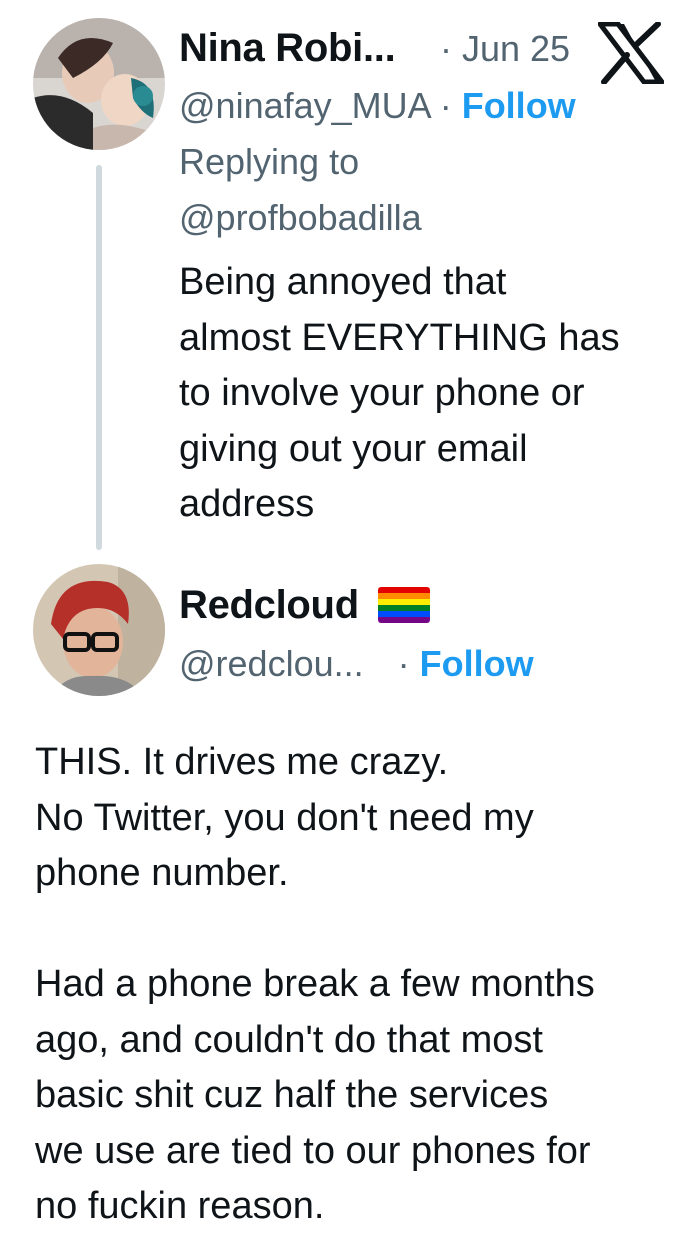 The height and width of the screenshot is (1245, 700). Describe the element at coordinates (477, 663) in the screenshot. I see `follow-button-redcloud: Follow` at that location.